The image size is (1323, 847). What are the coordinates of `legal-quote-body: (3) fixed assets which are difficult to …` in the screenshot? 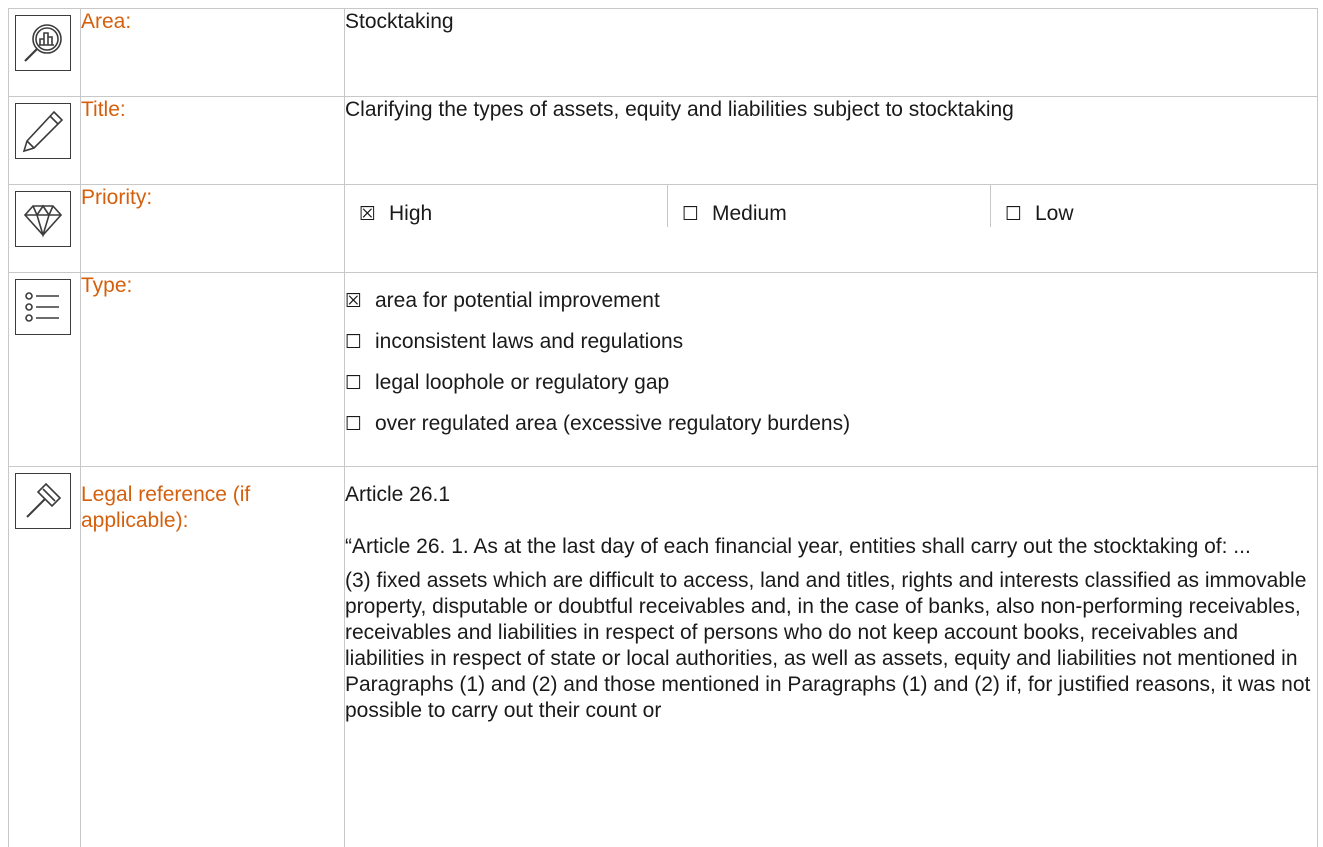 It's located at (828, 645).